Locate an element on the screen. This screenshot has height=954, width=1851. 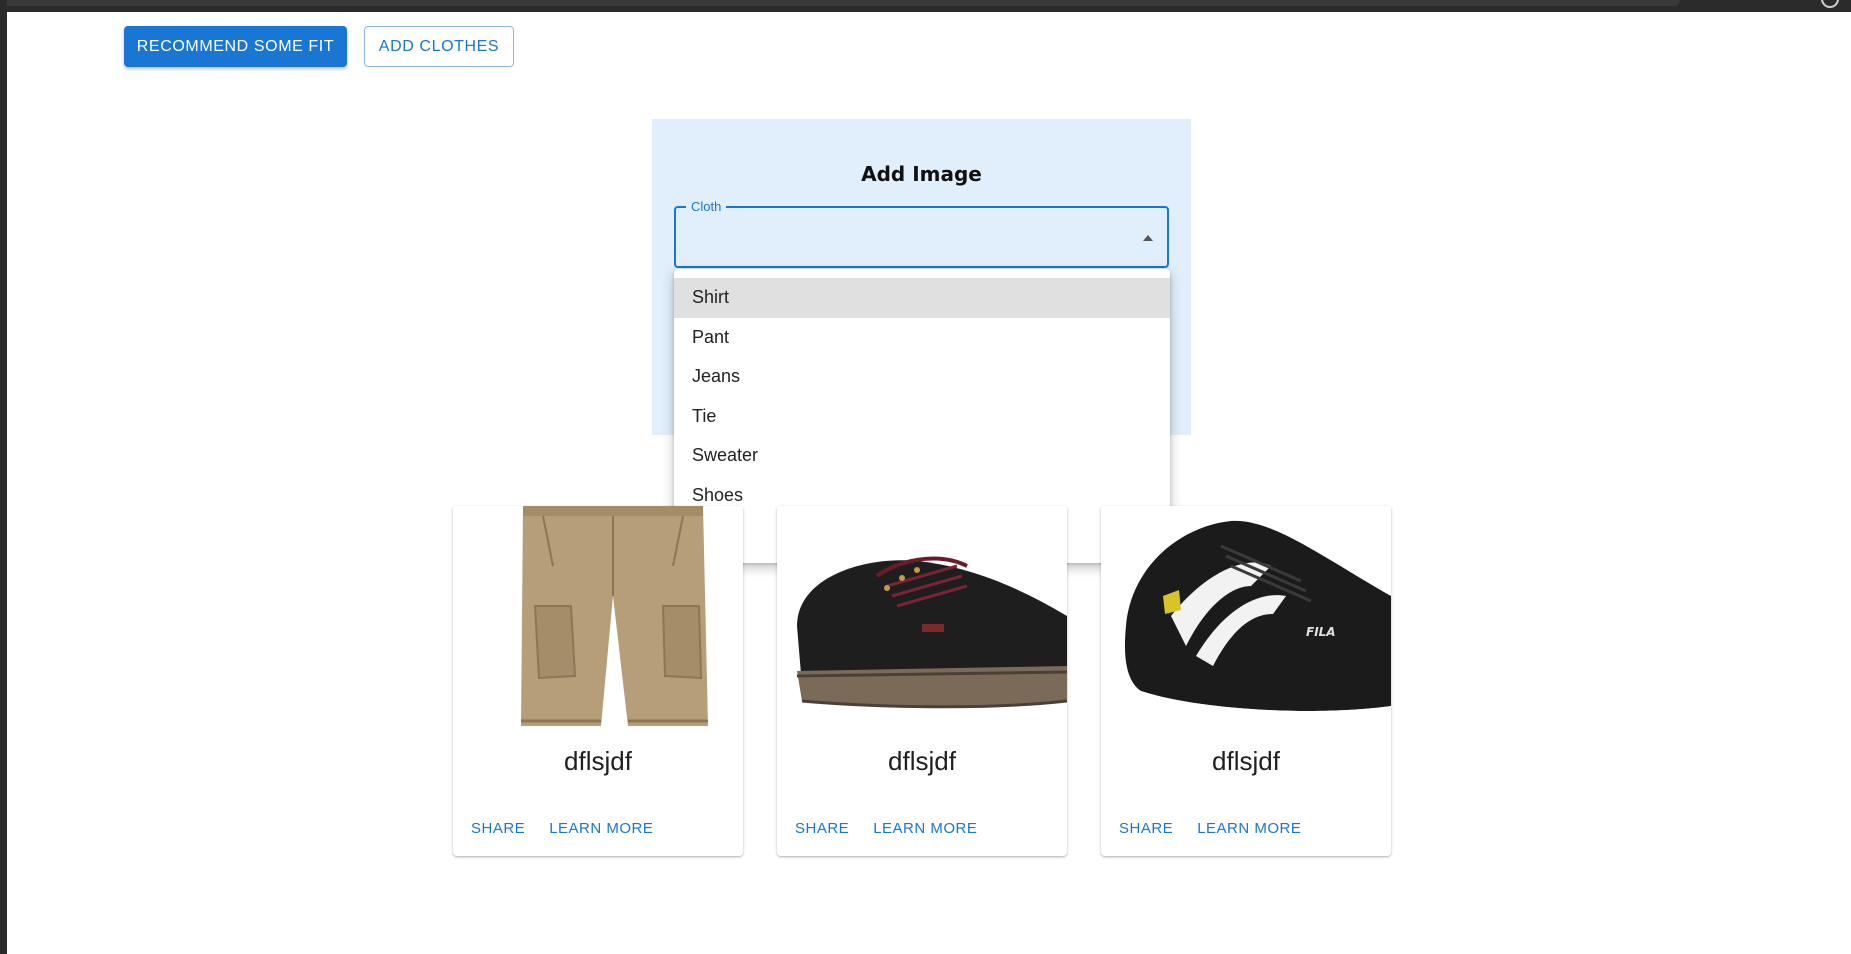
browser-top-bar is located at coordinates (925, 6).